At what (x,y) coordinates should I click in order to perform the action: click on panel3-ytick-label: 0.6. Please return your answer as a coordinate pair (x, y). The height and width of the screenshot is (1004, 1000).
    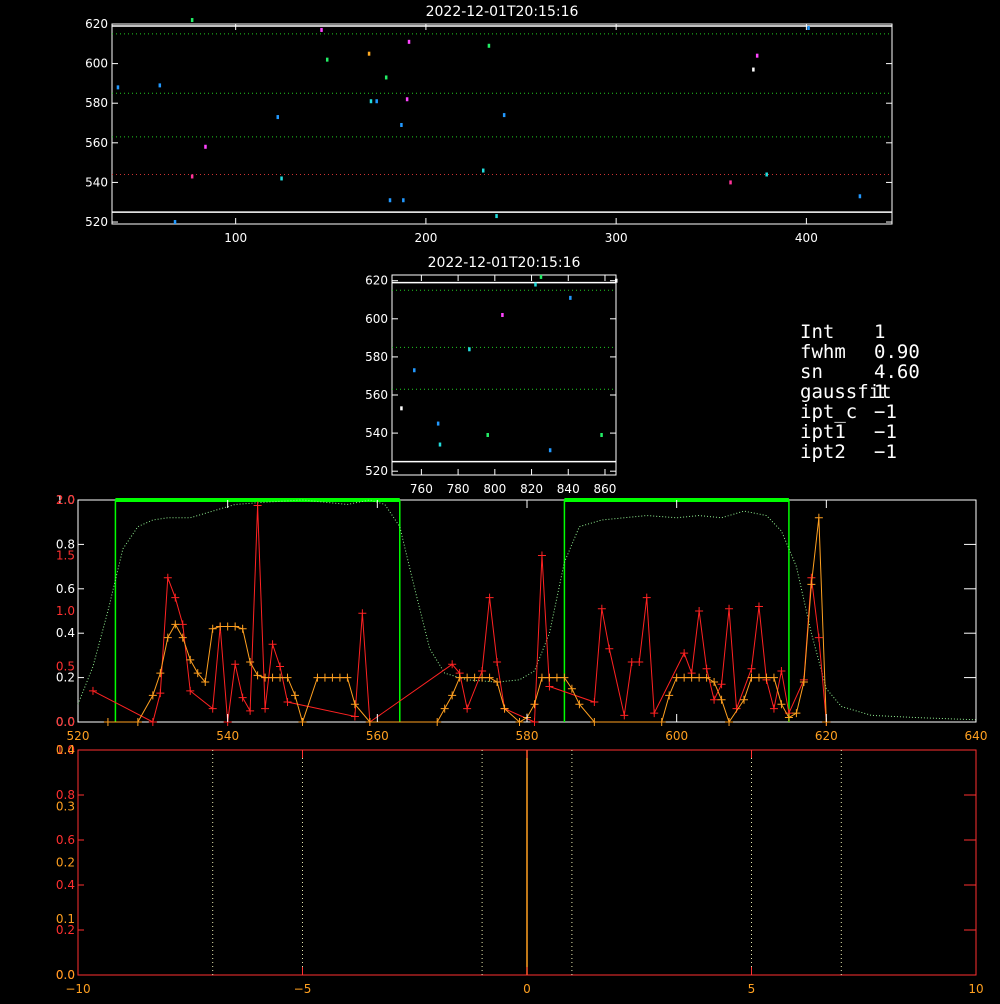
    Looking at the image, I should click on (65, 589).